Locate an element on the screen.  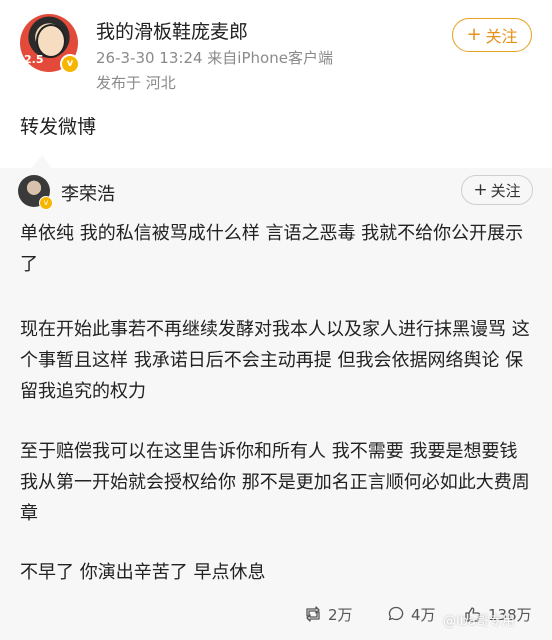
quoted-follow-label: 关注 is located at coordinates (505, 190).